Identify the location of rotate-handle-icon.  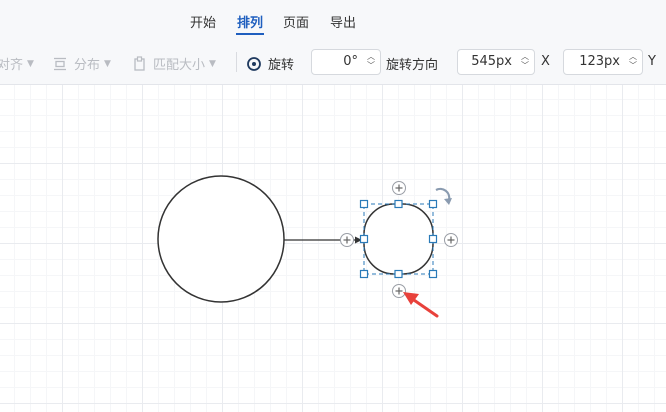
(443, 196).